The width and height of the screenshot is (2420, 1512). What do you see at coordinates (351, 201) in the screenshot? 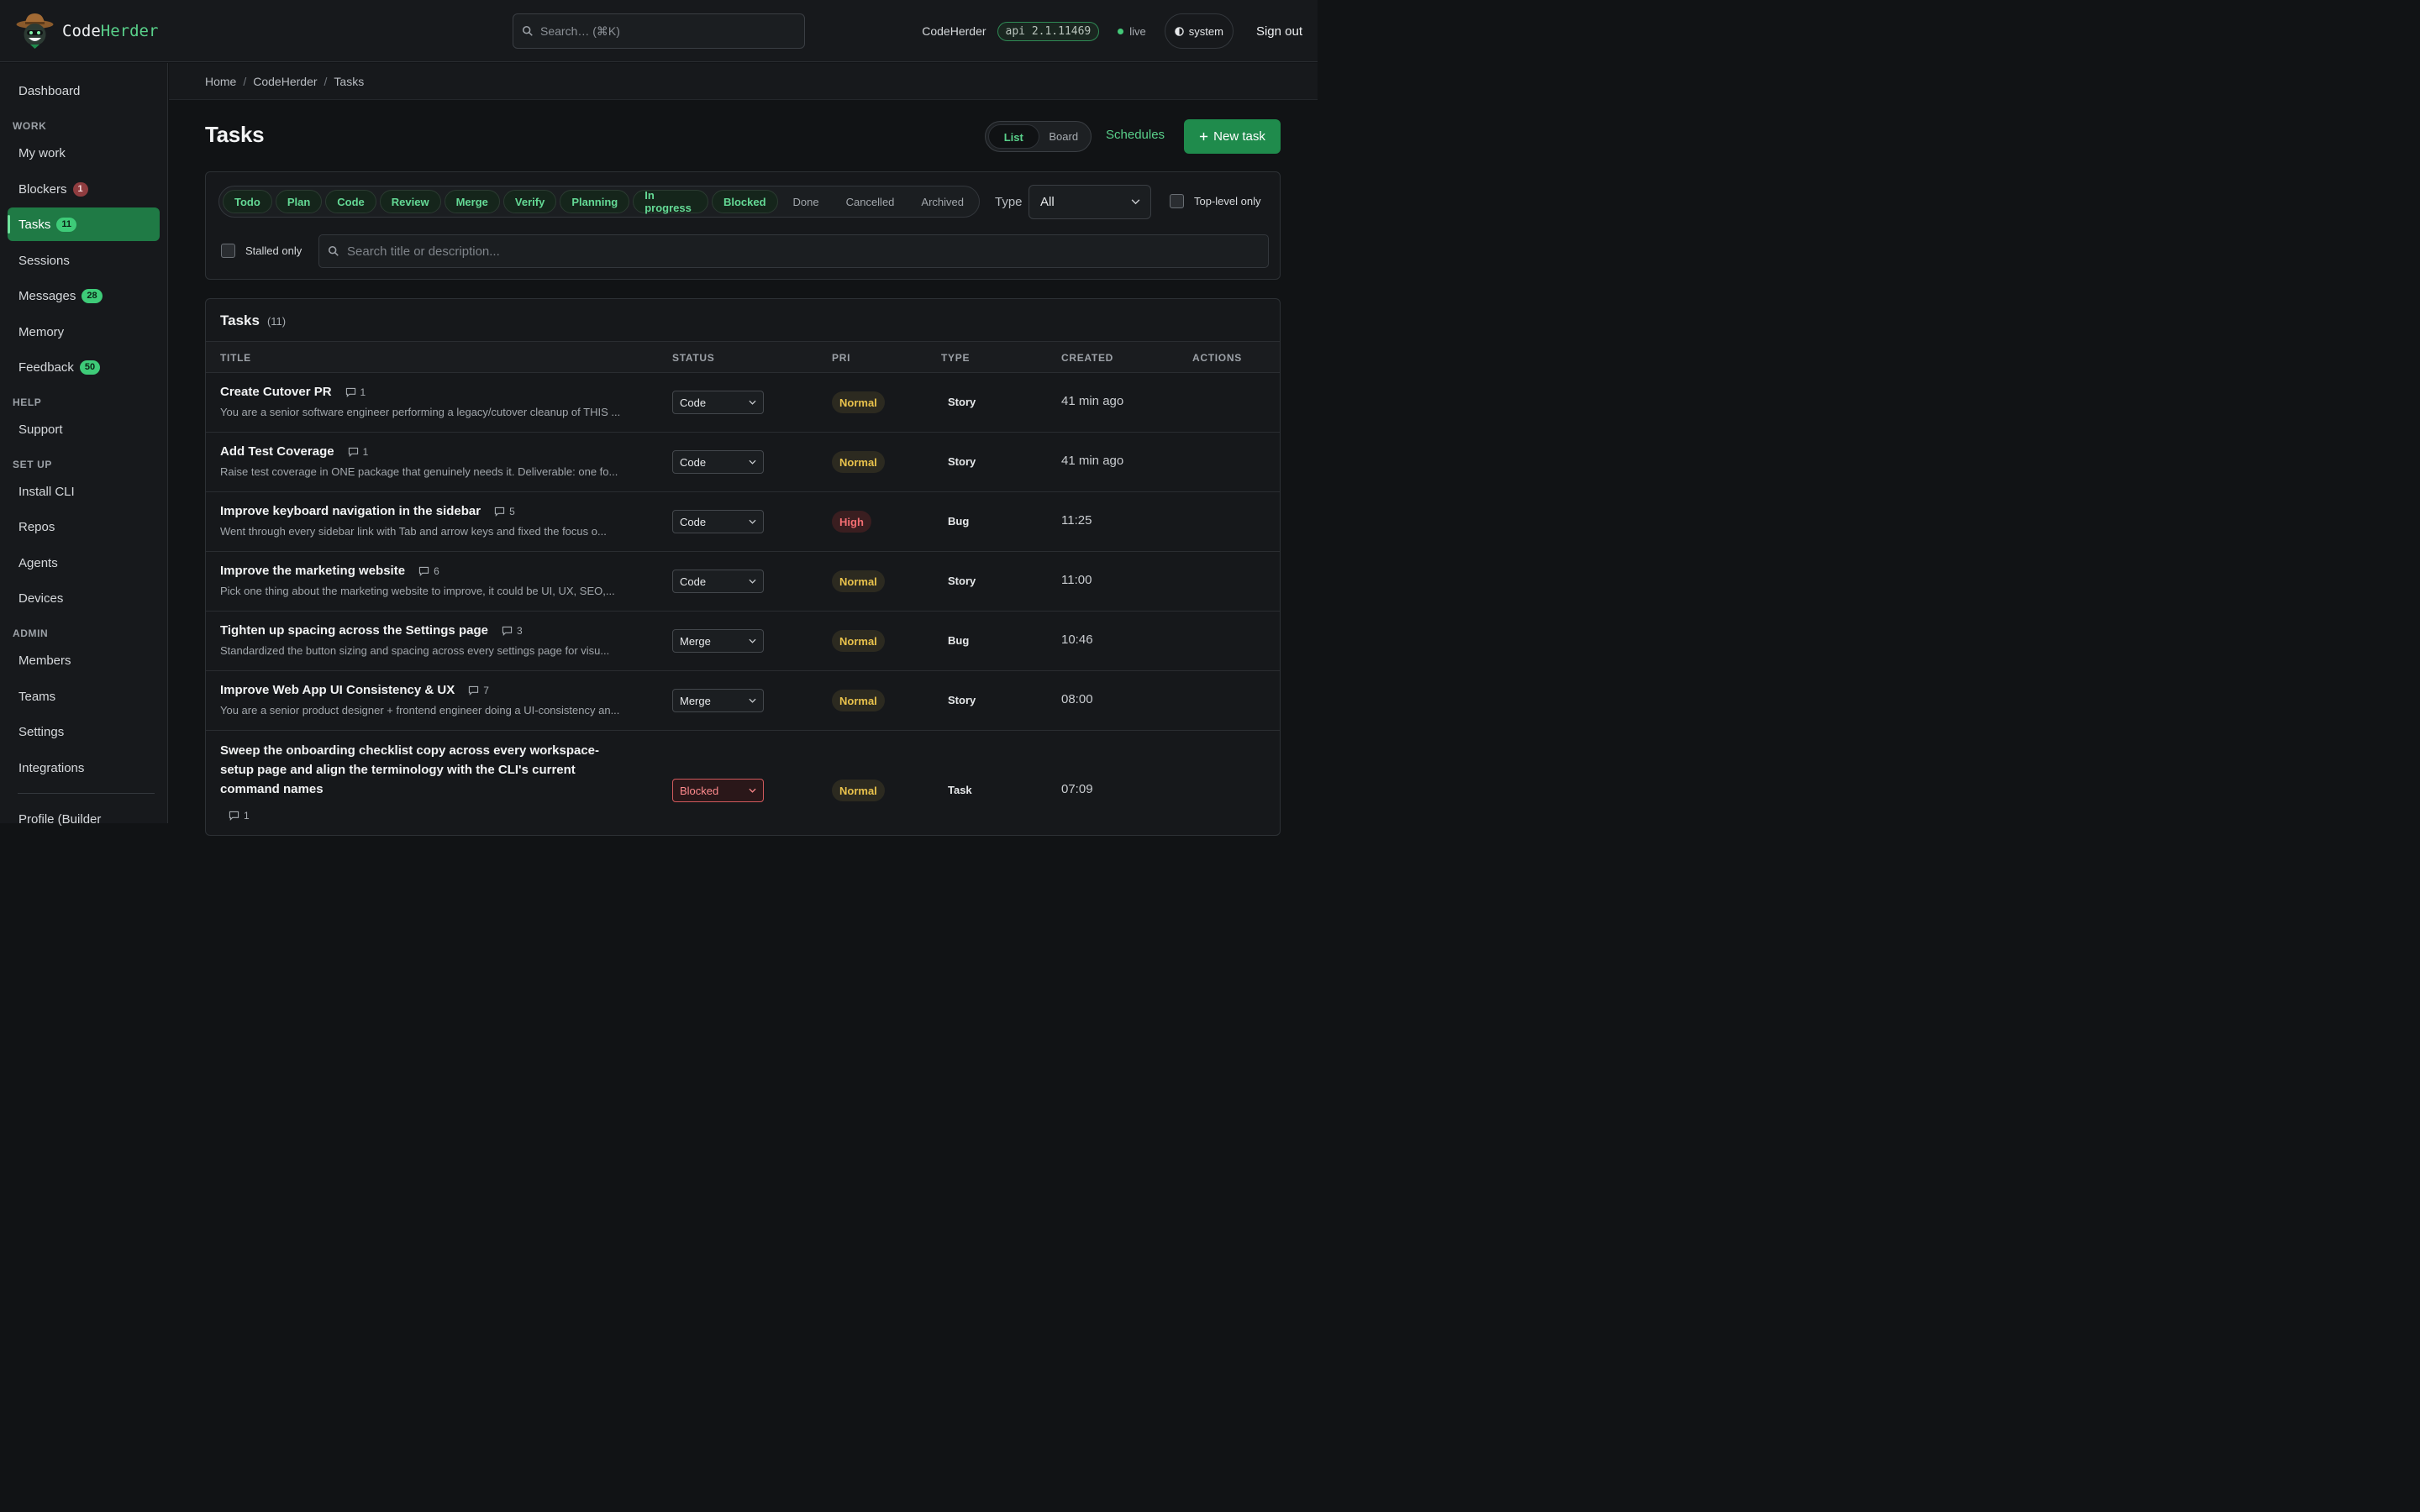
I see `chip-code: Code` at bounding box center [351, 201].